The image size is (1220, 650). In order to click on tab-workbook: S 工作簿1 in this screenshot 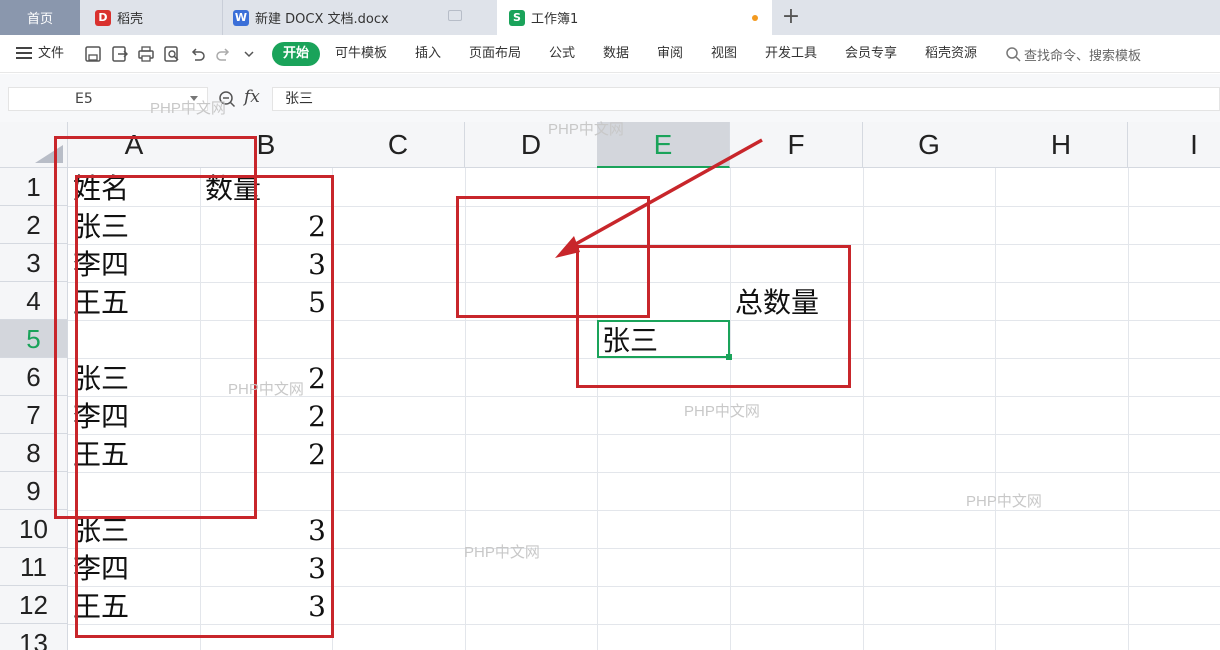, I will do `click(634, 17)`.